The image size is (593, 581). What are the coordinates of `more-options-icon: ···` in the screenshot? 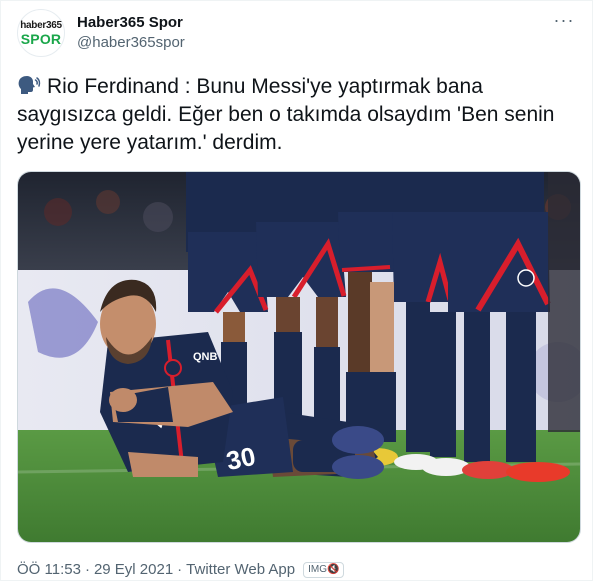 It's located at (564, 22).